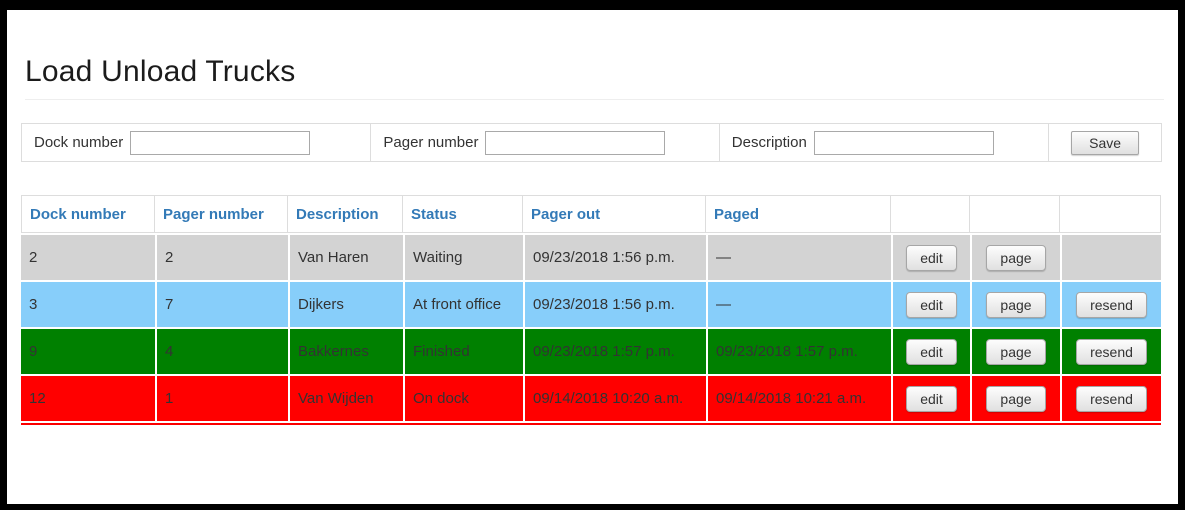  I want to click on cell-action-resend, so click(1110, 256).